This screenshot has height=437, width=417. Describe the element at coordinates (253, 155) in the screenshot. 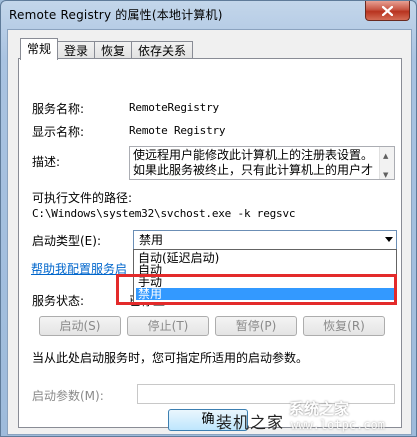

I see `description-line-1: 使远程用户能修改此计算机上的注册表设置。` at that location.